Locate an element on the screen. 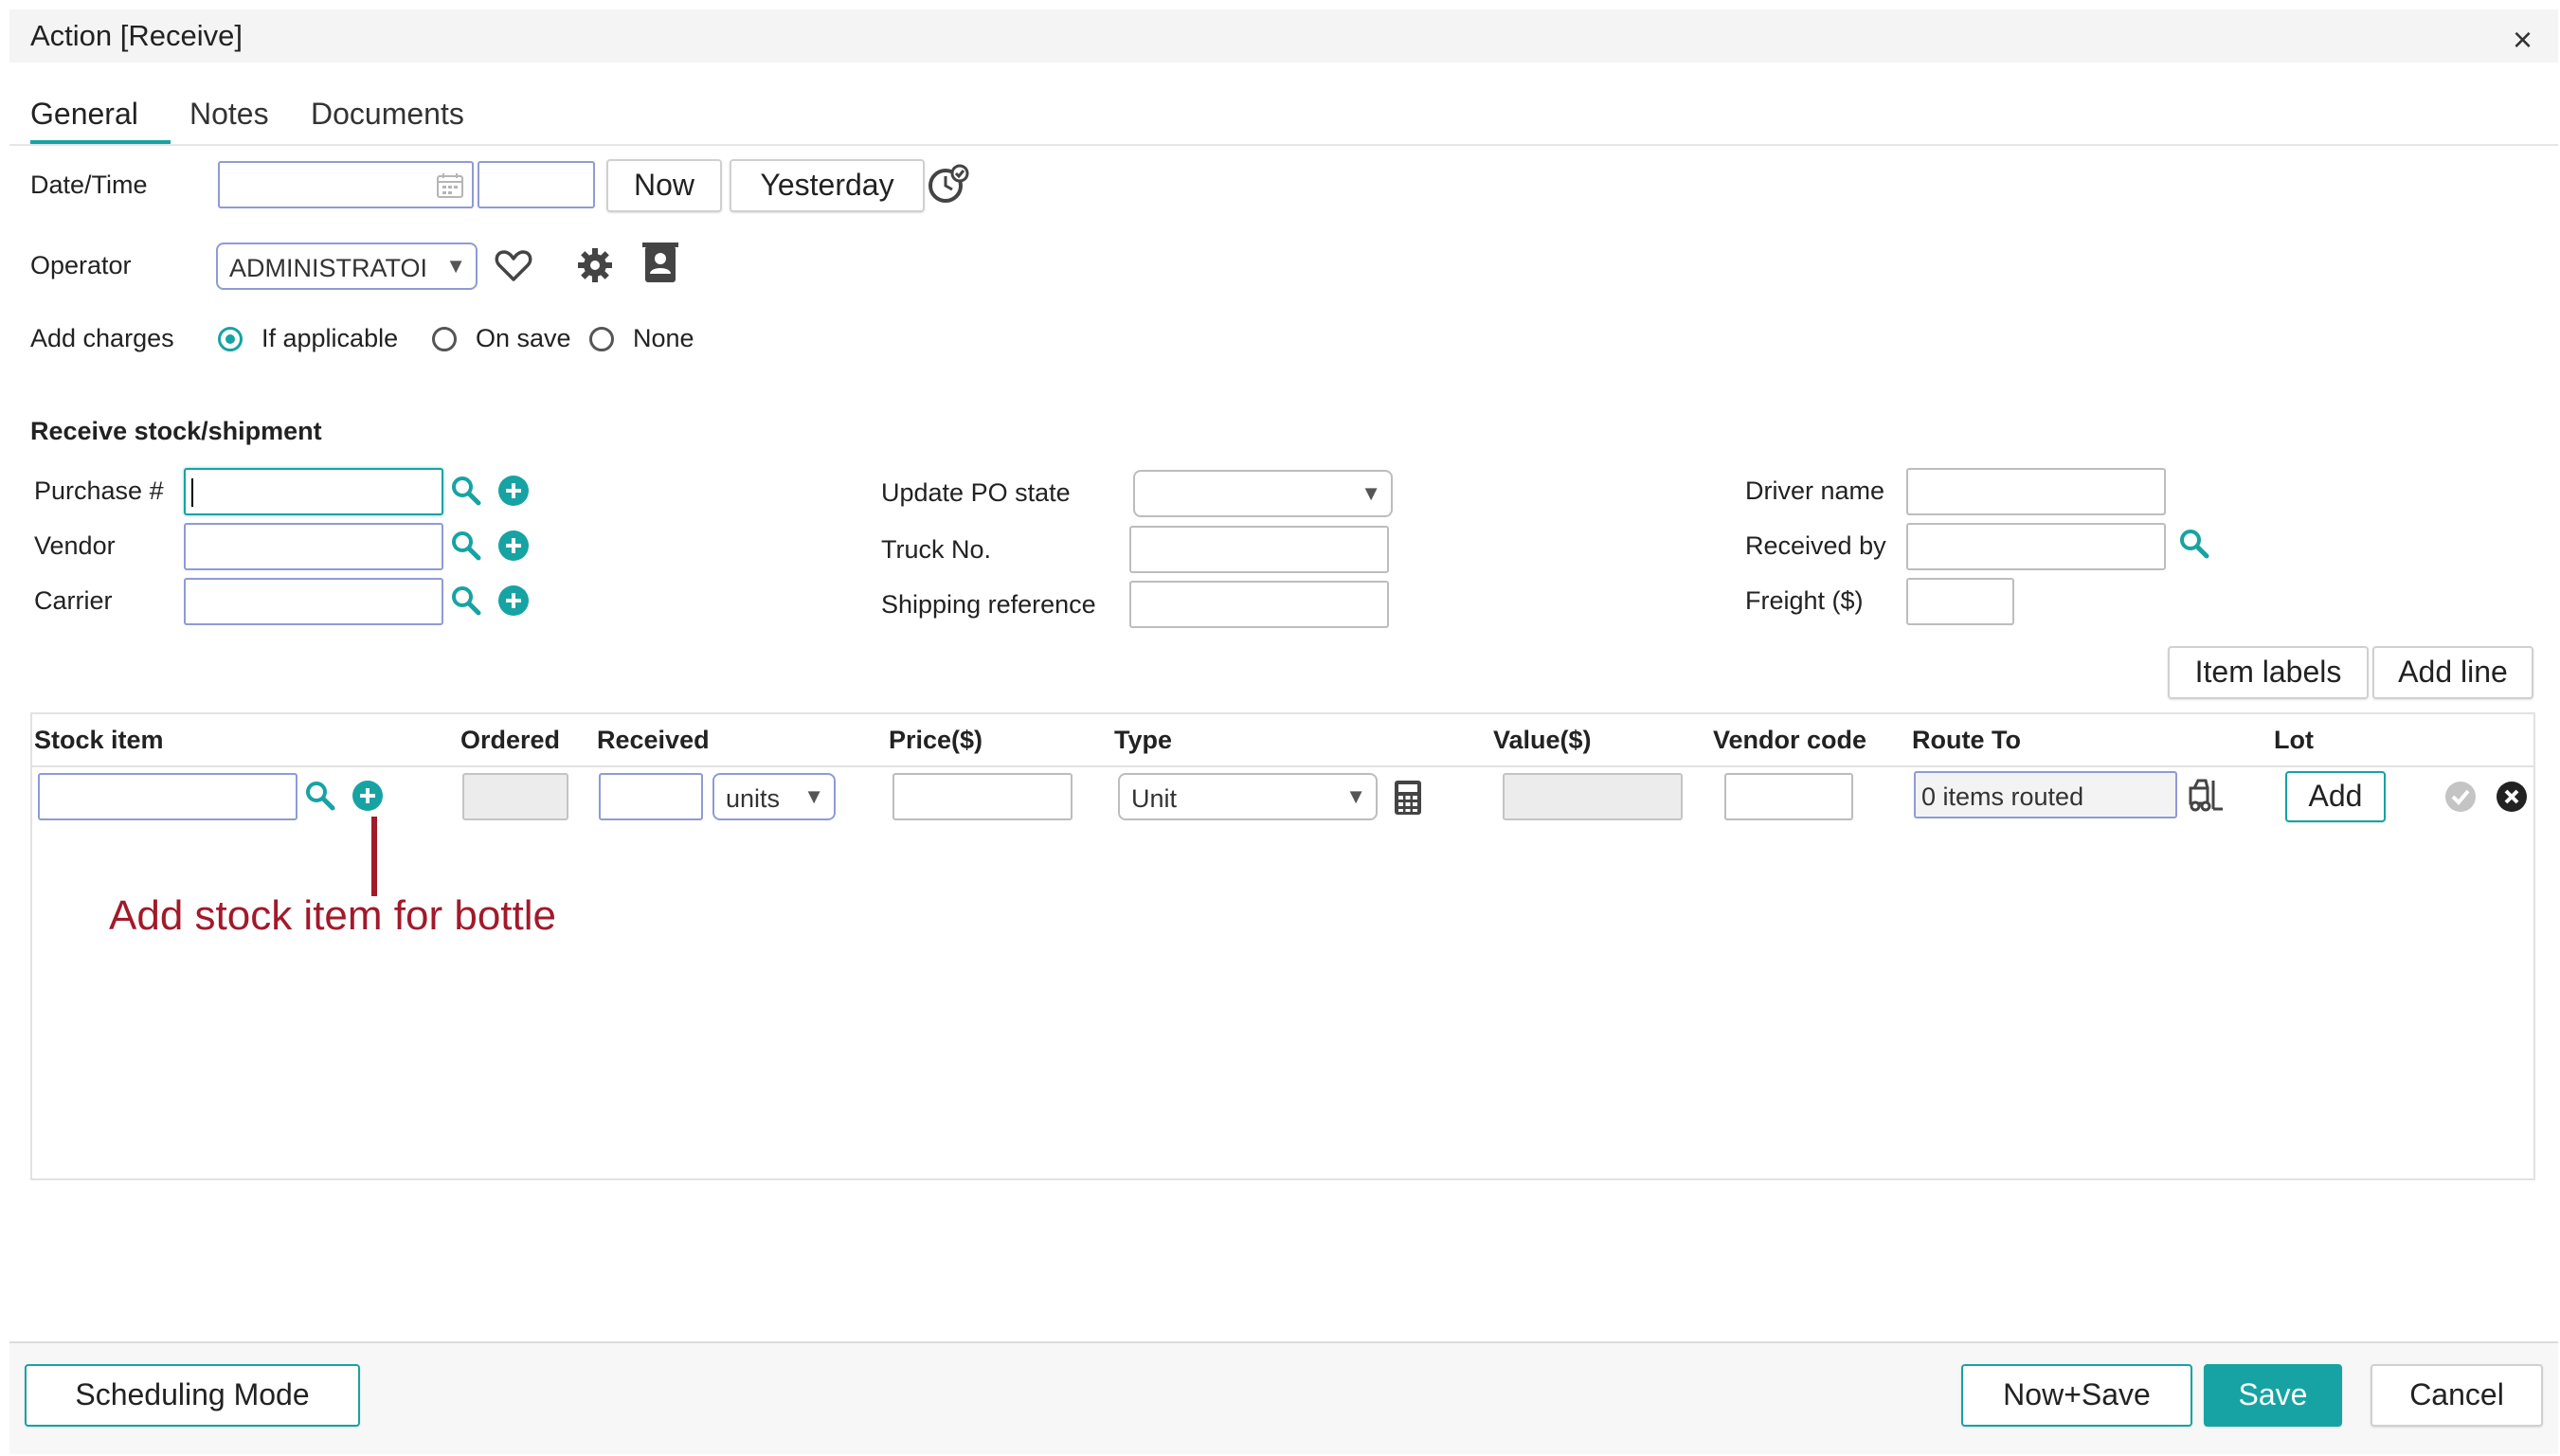  col-lot: Lot is located at coordinates (2294, 740).